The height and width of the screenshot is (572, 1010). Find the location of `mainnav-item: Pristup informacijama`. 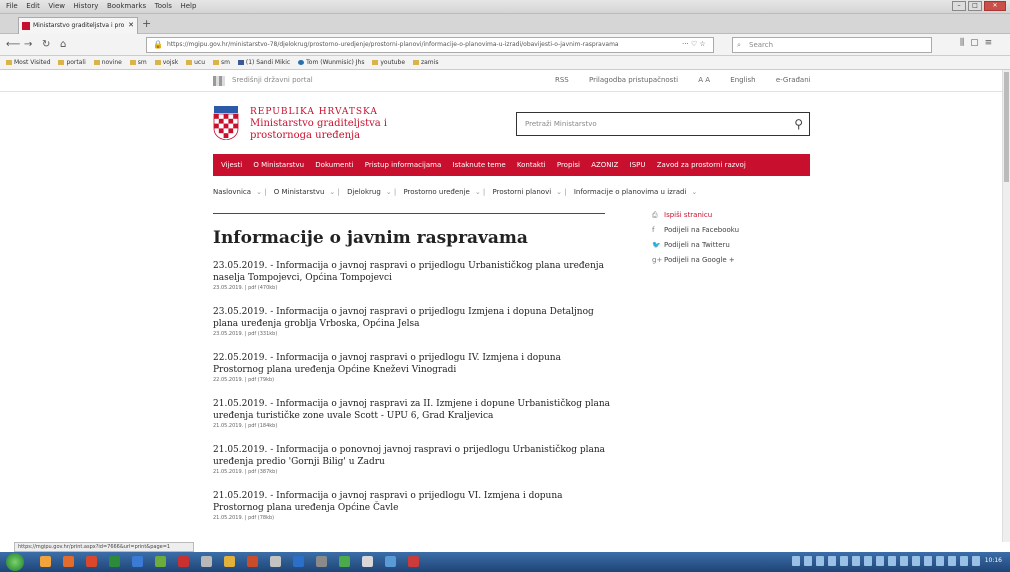

mainnav-item: Pristup informacijama is located at coordinates (403, 165).